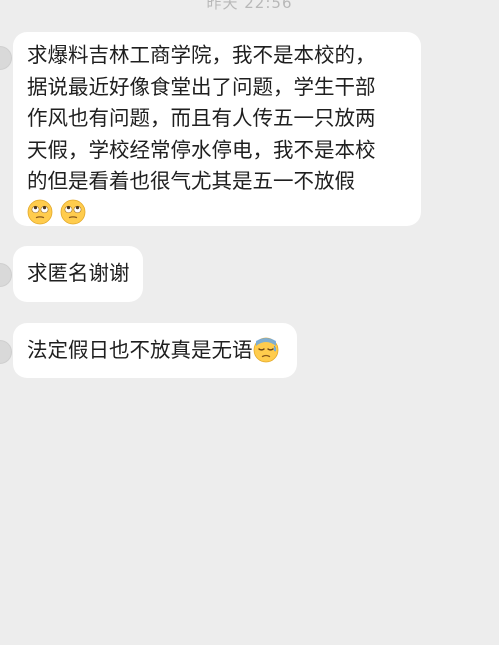  What do you see at coordinates (201, 118) in the screenshot?
I see `message-line: 作风也有问题，而且有人传五一只放两` at bounding box center [201, 118].